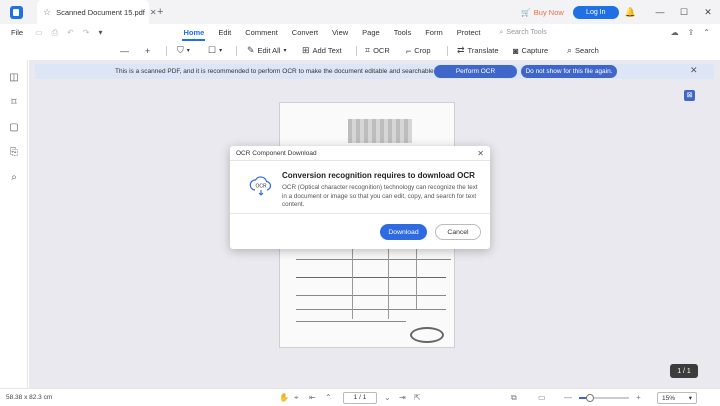  I want to click on tab-comment: Comment, so click(261, 32).